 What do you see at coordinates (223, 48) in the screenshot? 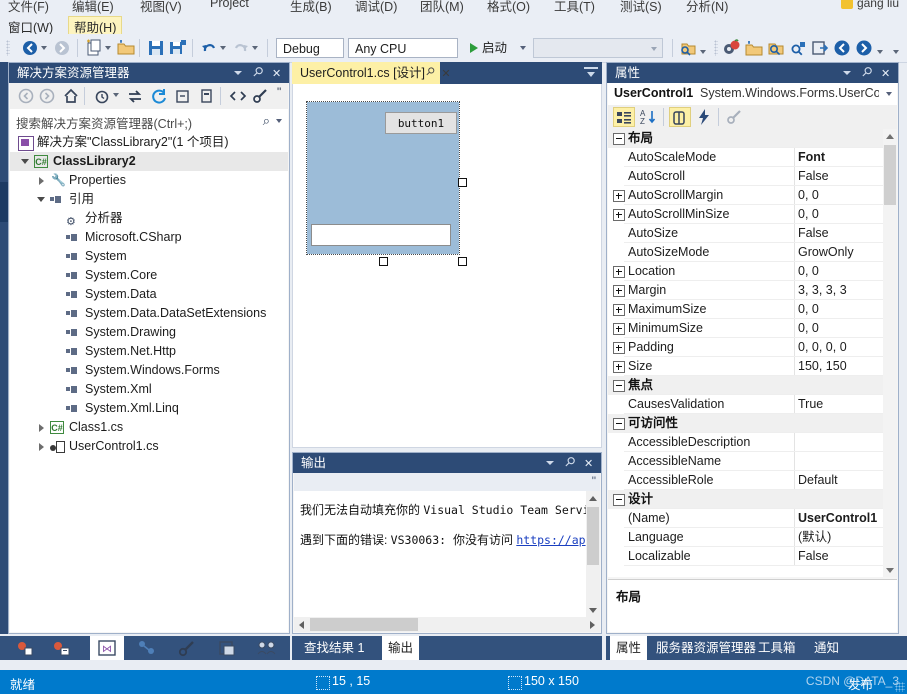
I see `undo-dropdown-icon` at bounding box center [223, 48].